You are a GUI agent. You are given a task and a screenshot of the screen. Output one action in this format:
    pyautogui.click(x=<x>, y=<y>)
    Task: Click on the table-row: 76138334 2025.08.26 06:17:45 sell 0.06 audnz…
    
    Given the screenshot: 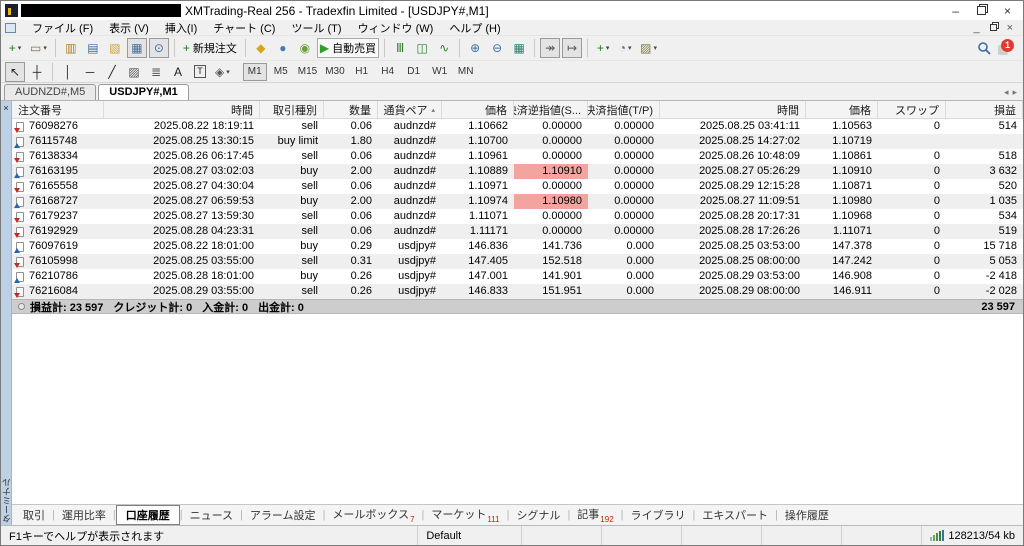 What is the action you would take?
    pyautogui.click(x=517, y=156)
    